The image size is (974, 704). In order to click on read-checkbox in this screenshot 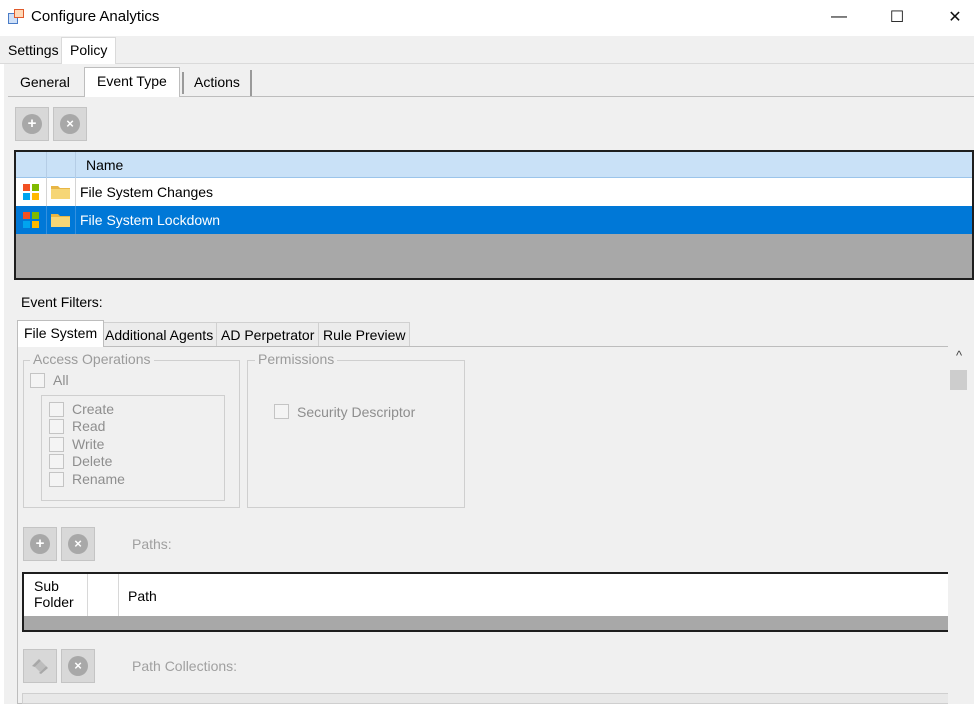, I will do `click(56, 426)`.